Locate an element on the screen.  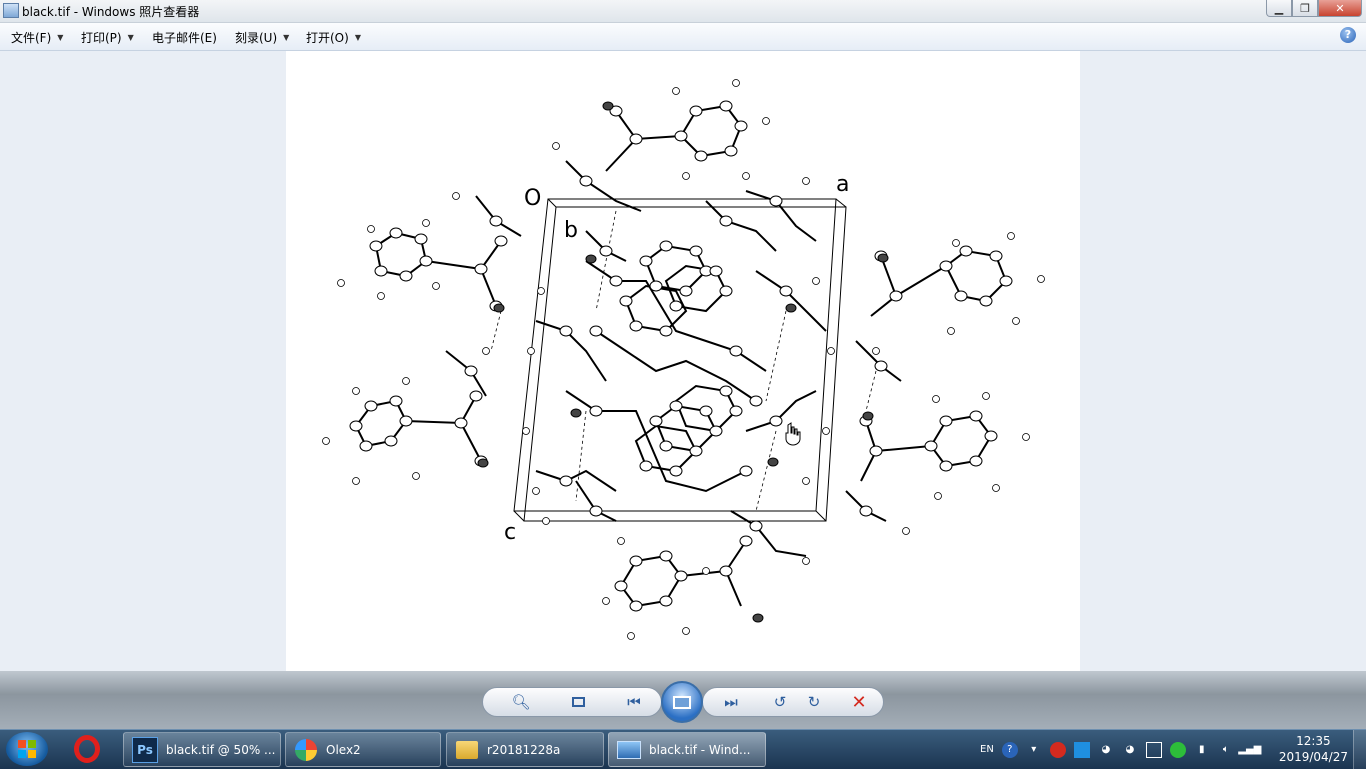
clock-time: 12:35 is located at coordinates (1313, 741).